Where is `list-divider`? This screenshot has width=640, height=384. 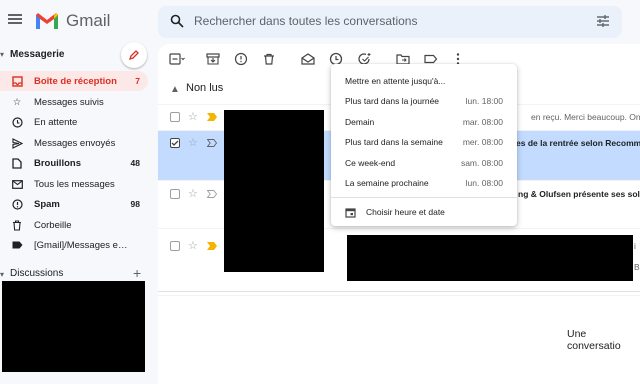
list-divider is located at coordinates (399, 293).